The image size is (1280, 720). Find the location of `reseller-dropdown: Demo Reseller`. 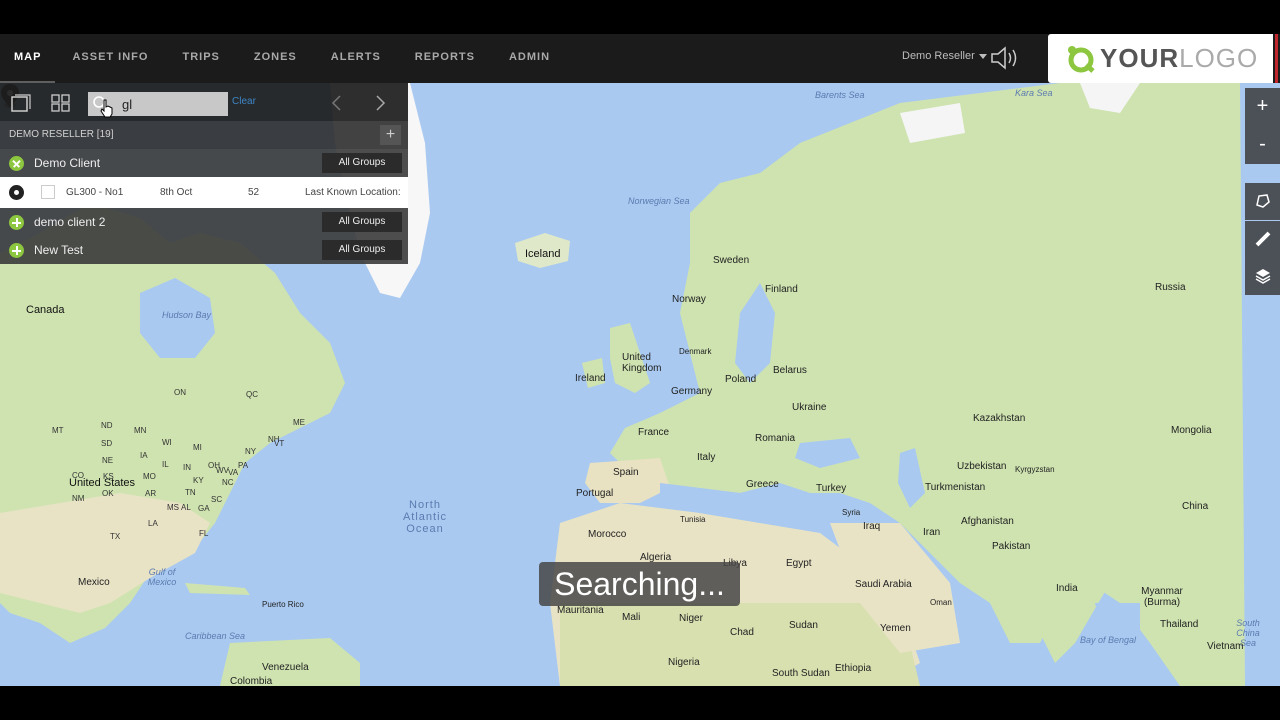

reseller-dropdown: Demo Reseller is located at coordinates (944, 56).